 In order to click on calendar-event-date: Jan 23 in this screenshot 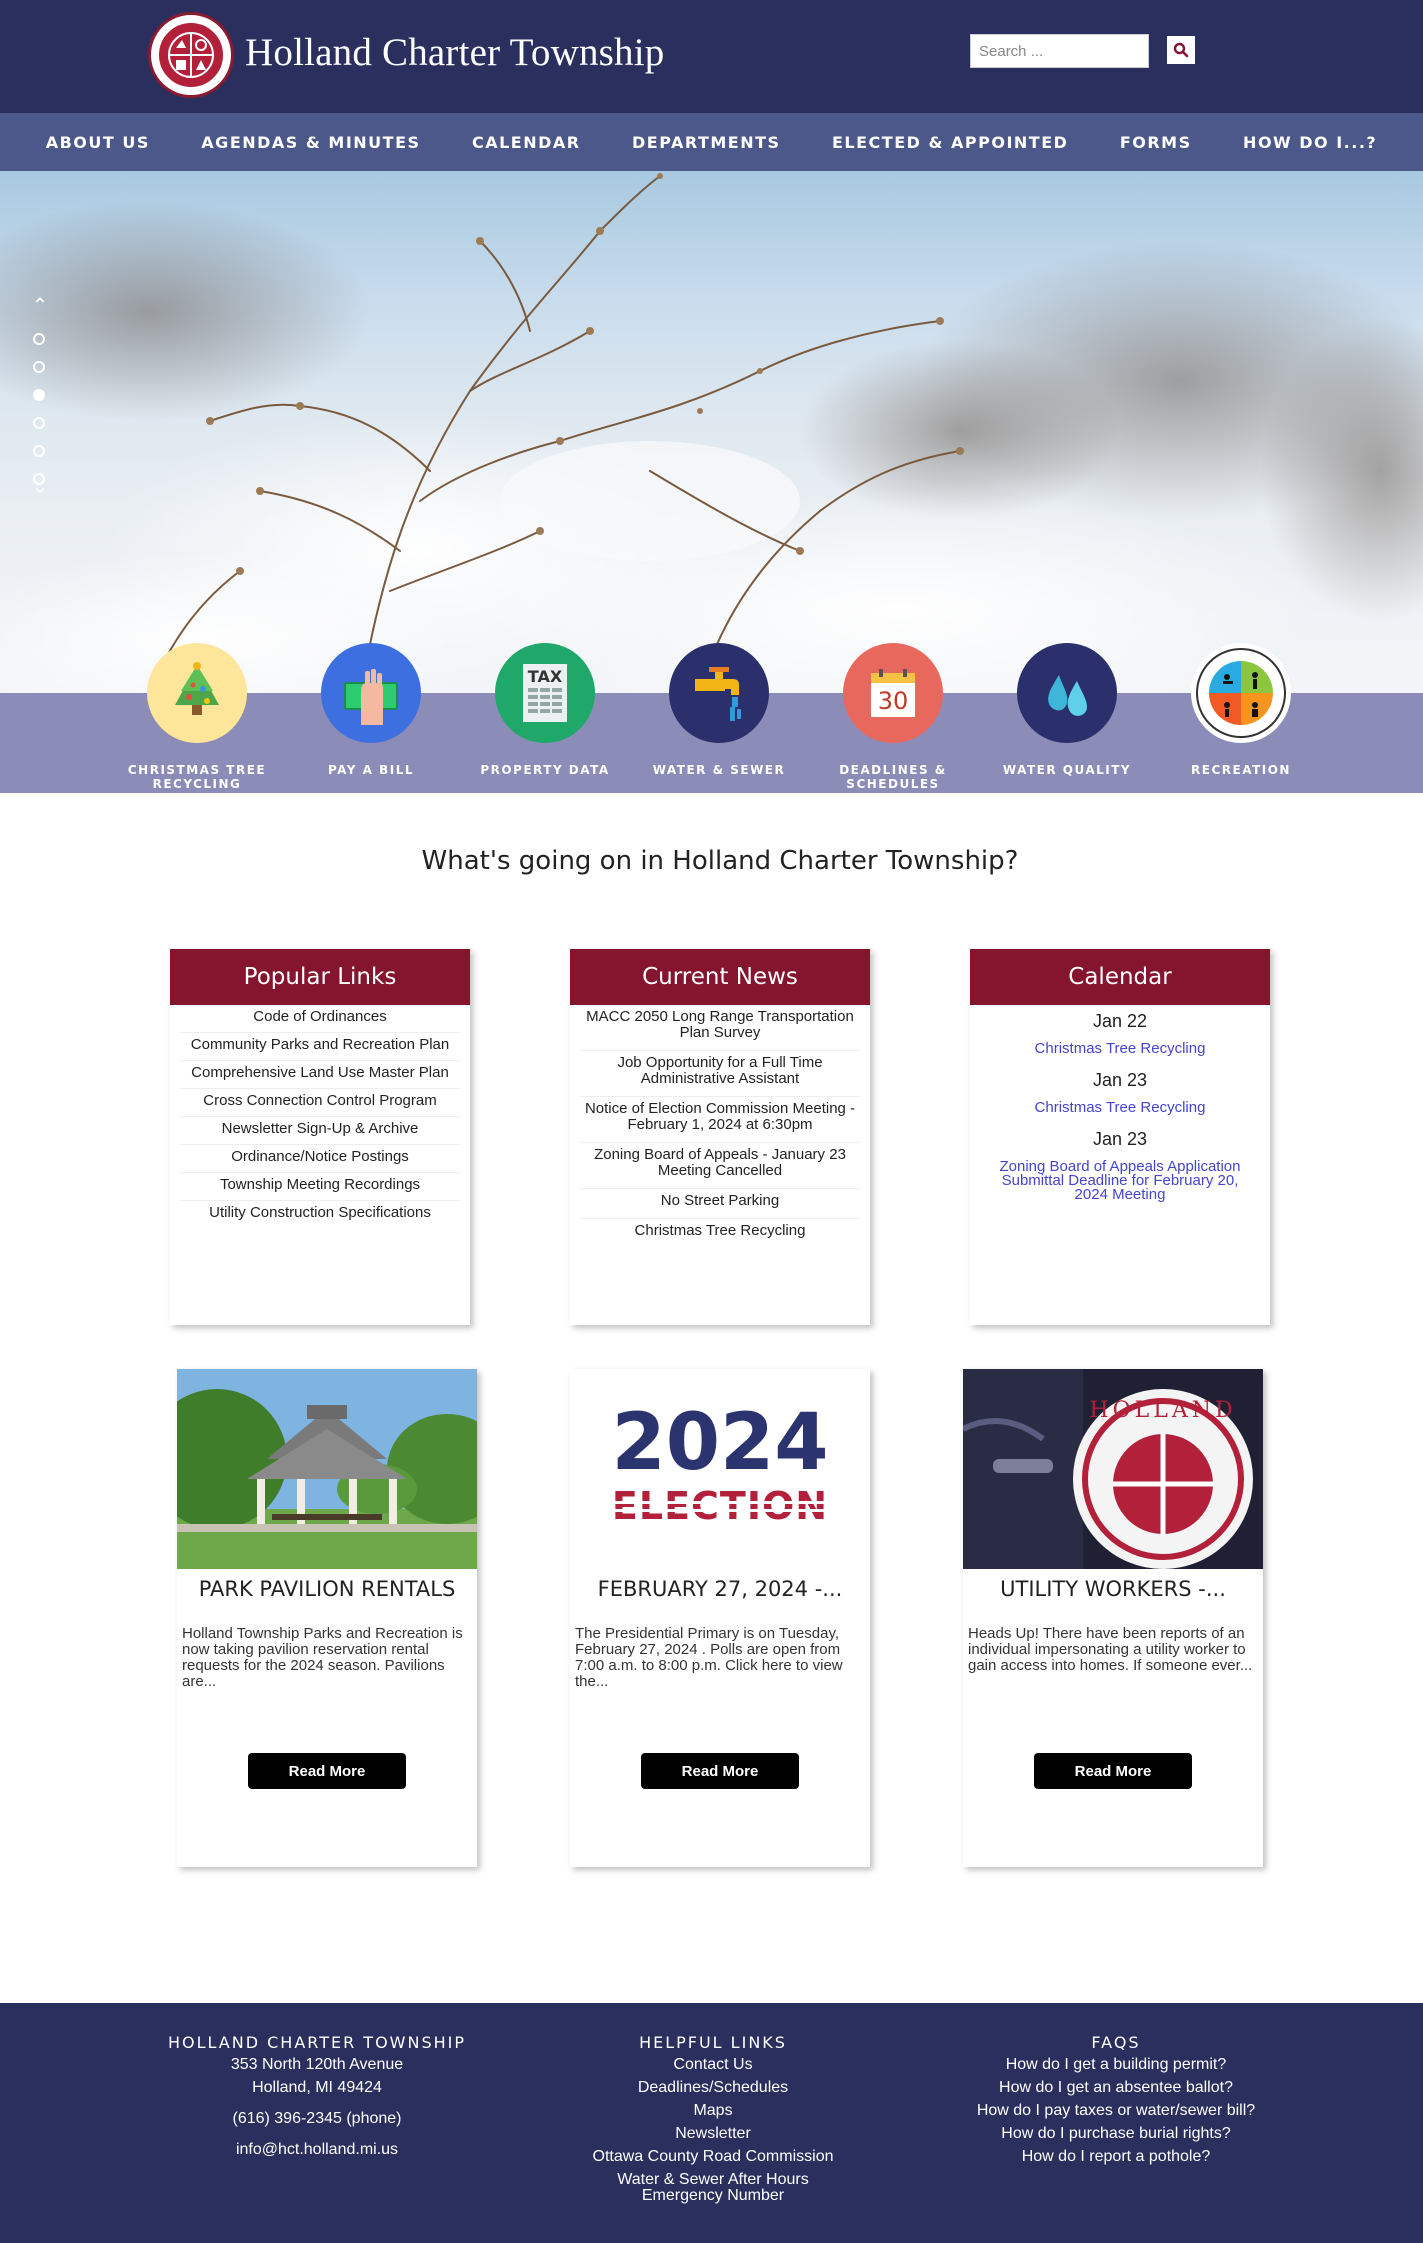, I will do `click(1120, 1080)`.